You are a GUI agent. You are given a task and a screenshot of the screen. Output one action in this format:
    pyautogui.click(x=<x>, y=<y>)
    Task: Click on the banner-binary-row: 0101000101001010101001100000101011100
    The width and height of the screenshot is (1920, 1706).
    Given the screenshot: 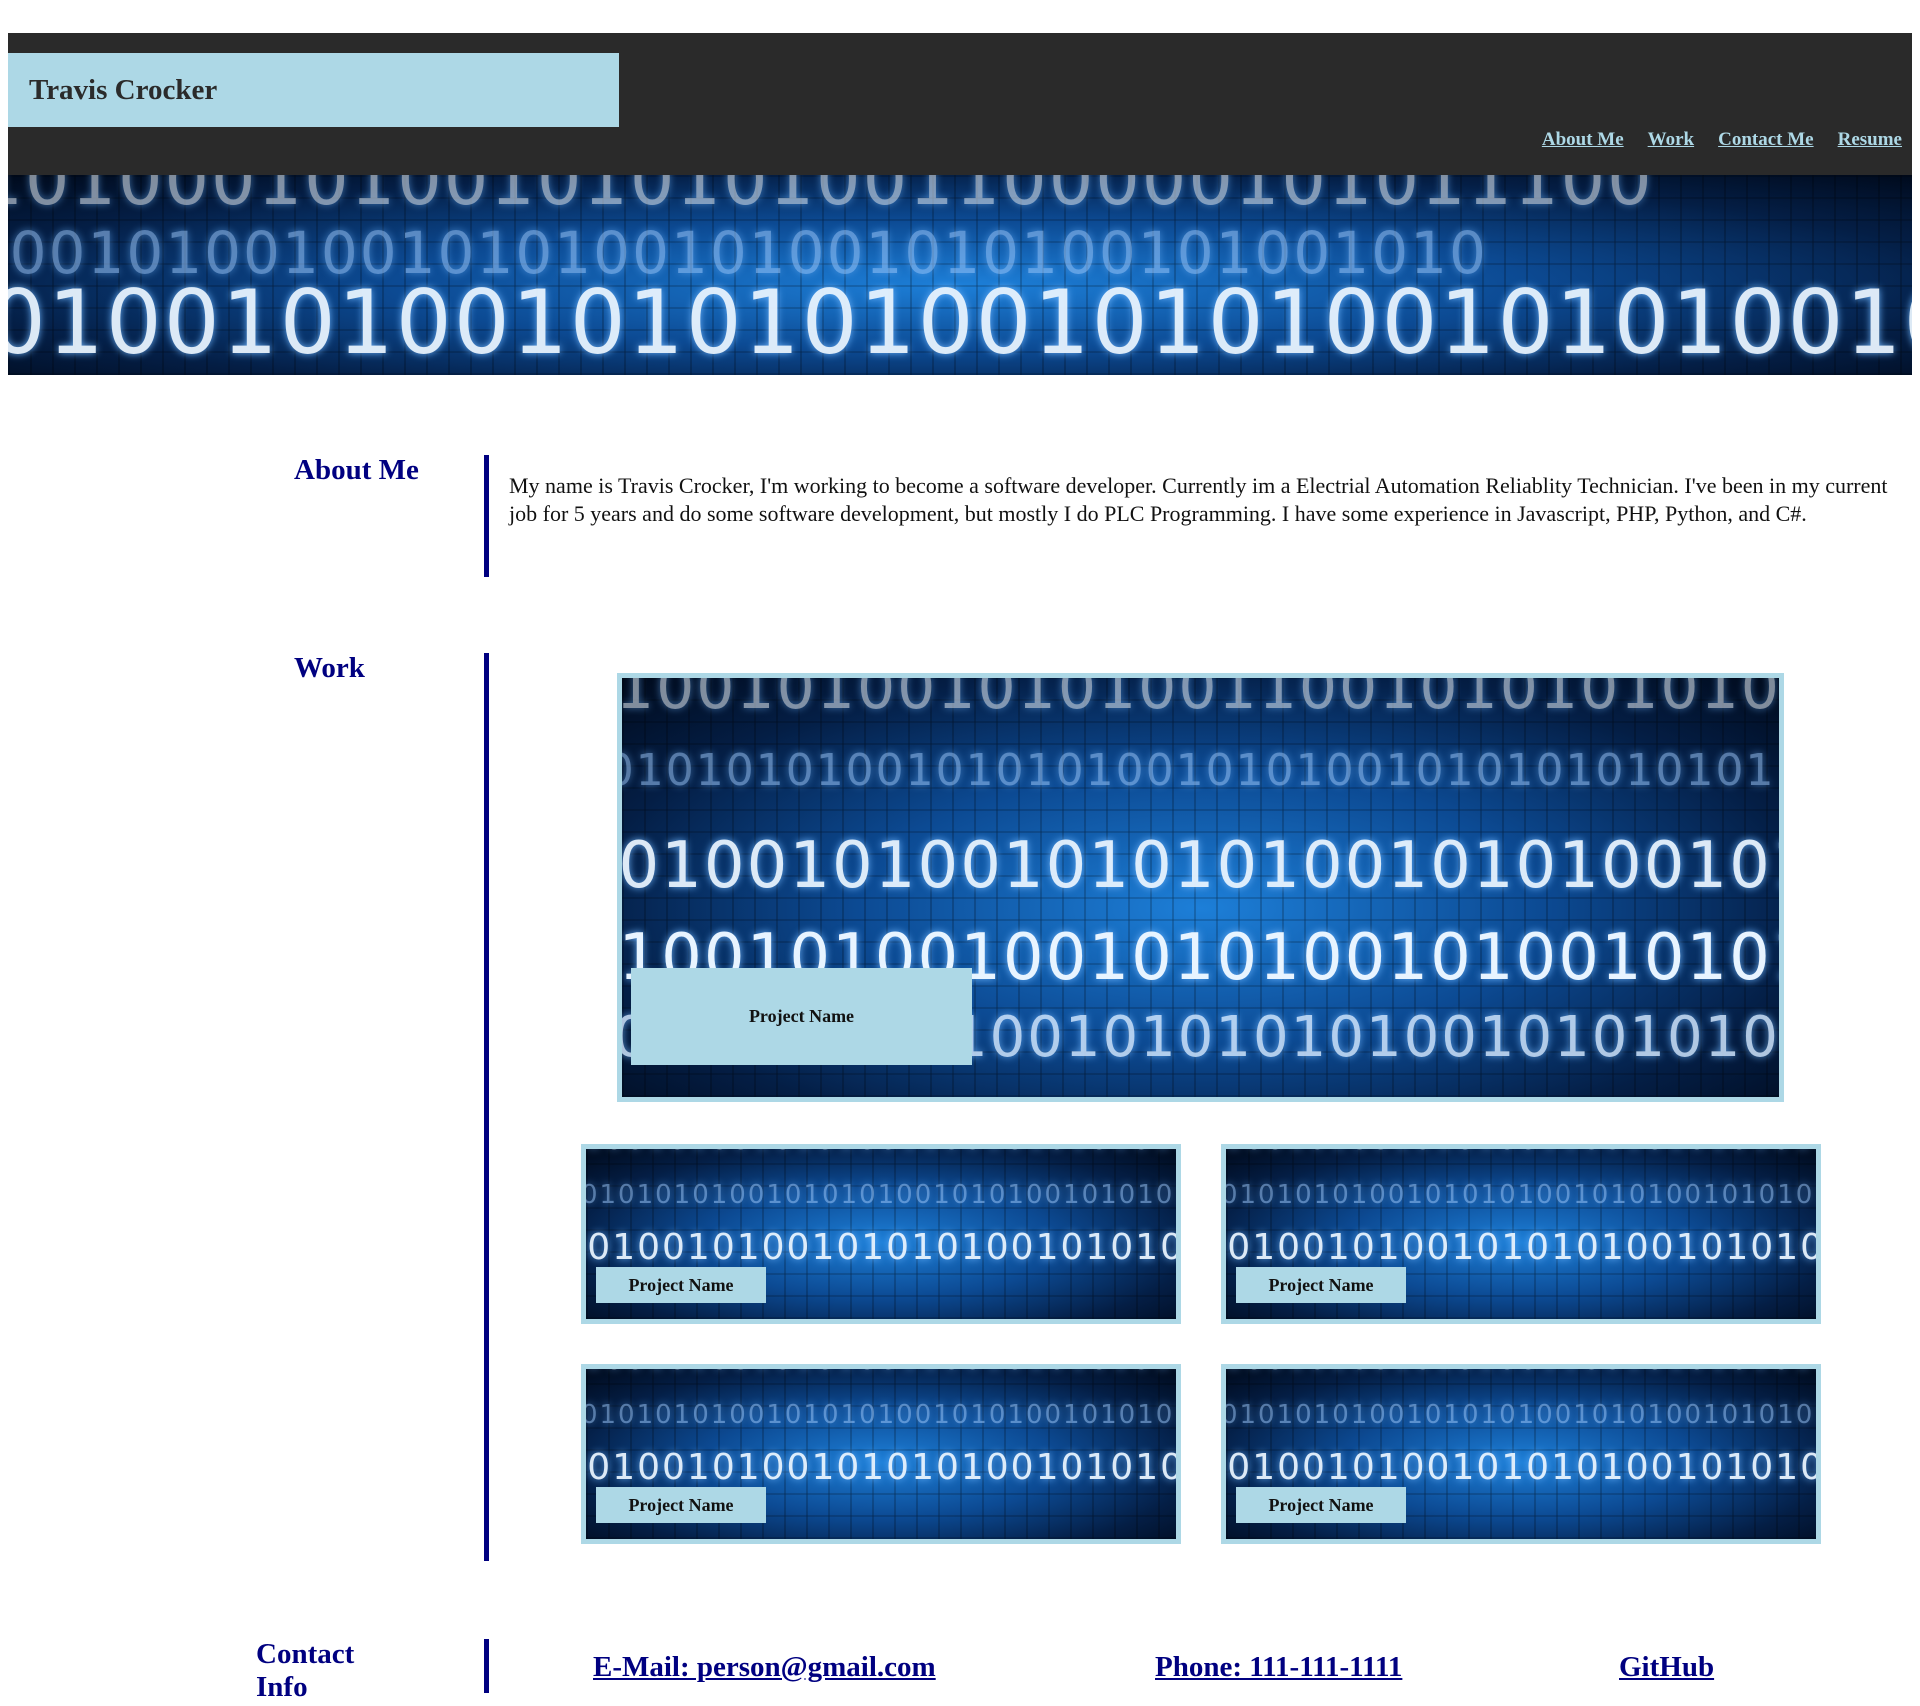 What is the action you would take?
    pyautogui.click(x=831, y=198)
    